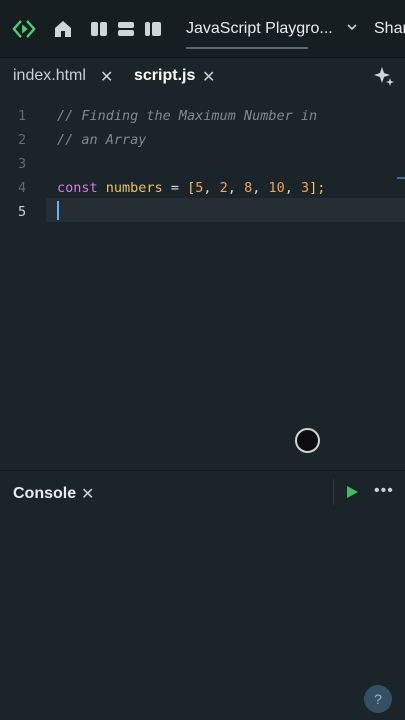 The image size is (405, 720). I want to click on text-caret, so click(58, 210).